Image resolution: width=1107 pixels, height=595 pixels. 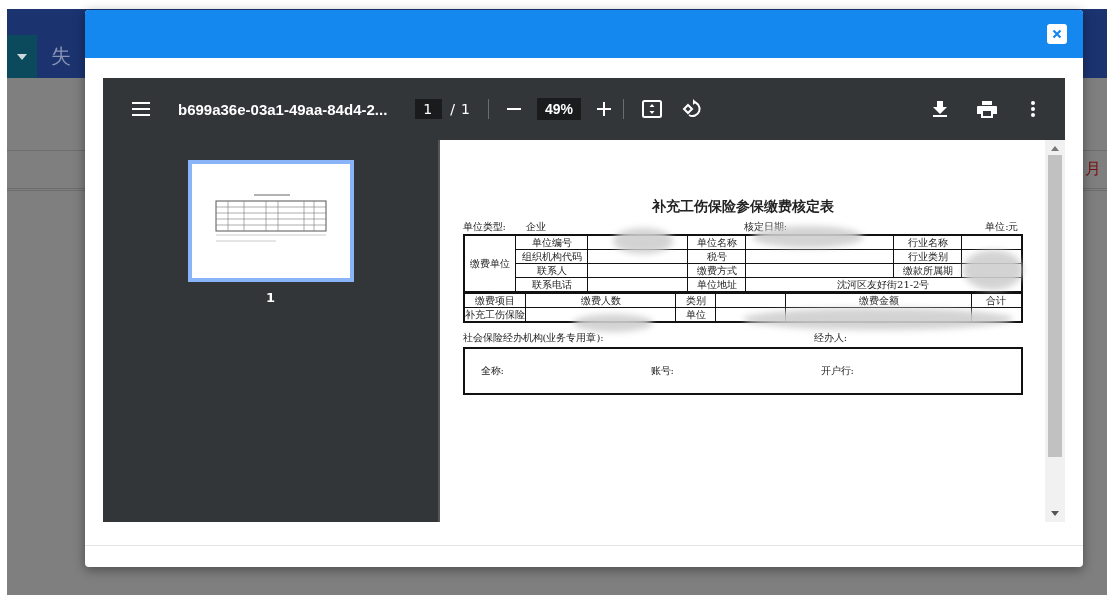 I want to click on meta-label: 核定日期:, so click(x=765, y=226).